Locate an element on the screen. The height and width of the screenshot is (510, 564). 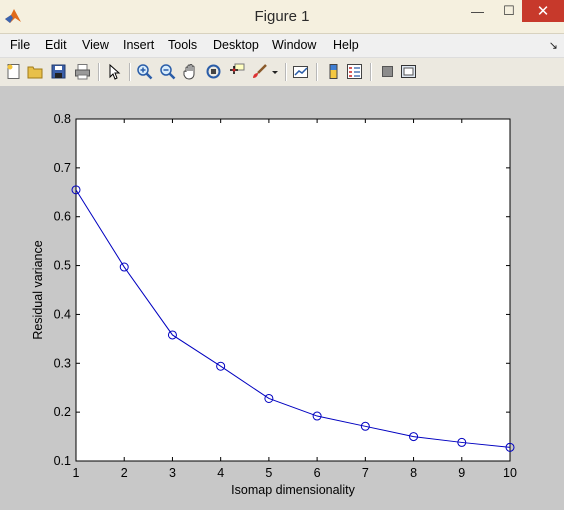
x-tick-label: 10 is located at coordinates (510, 473).